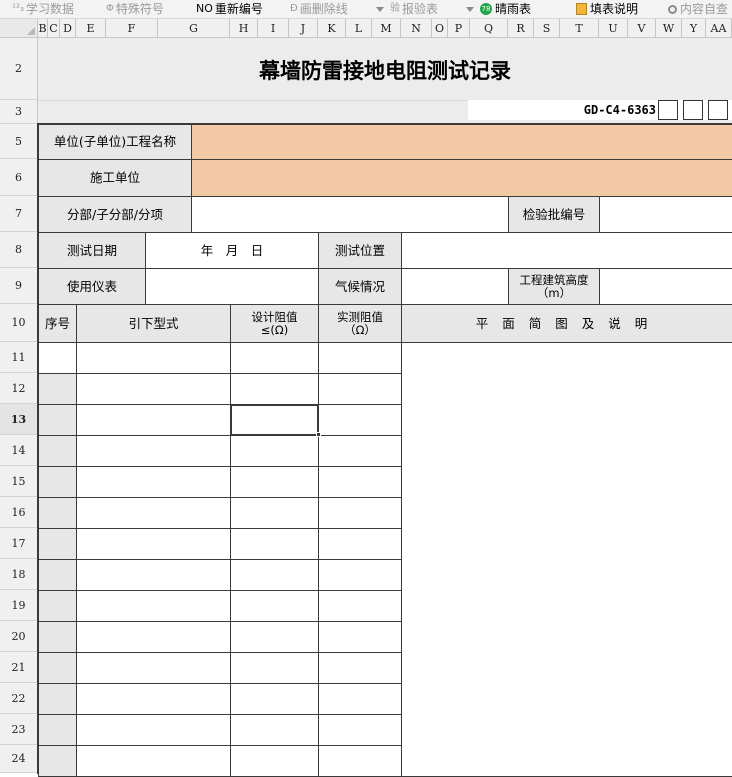 The height and width of the screenshot is (777, 732). Describe the element at coordinates (665, 214) in the screenshot. I see `batch-no-input` at that location.